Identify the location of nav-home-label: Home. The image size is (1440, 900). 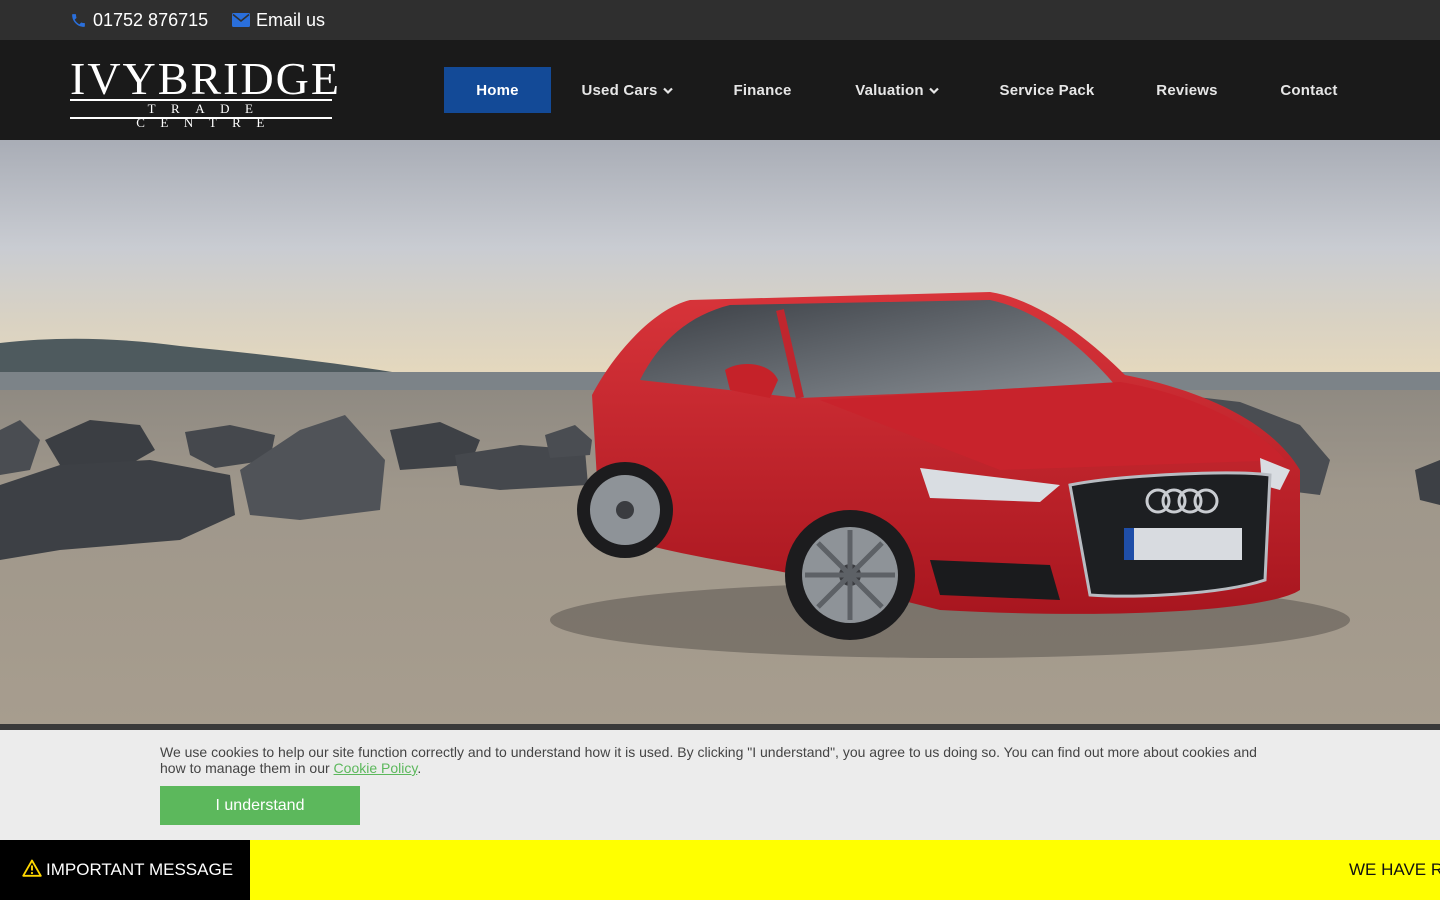
(497, 90).